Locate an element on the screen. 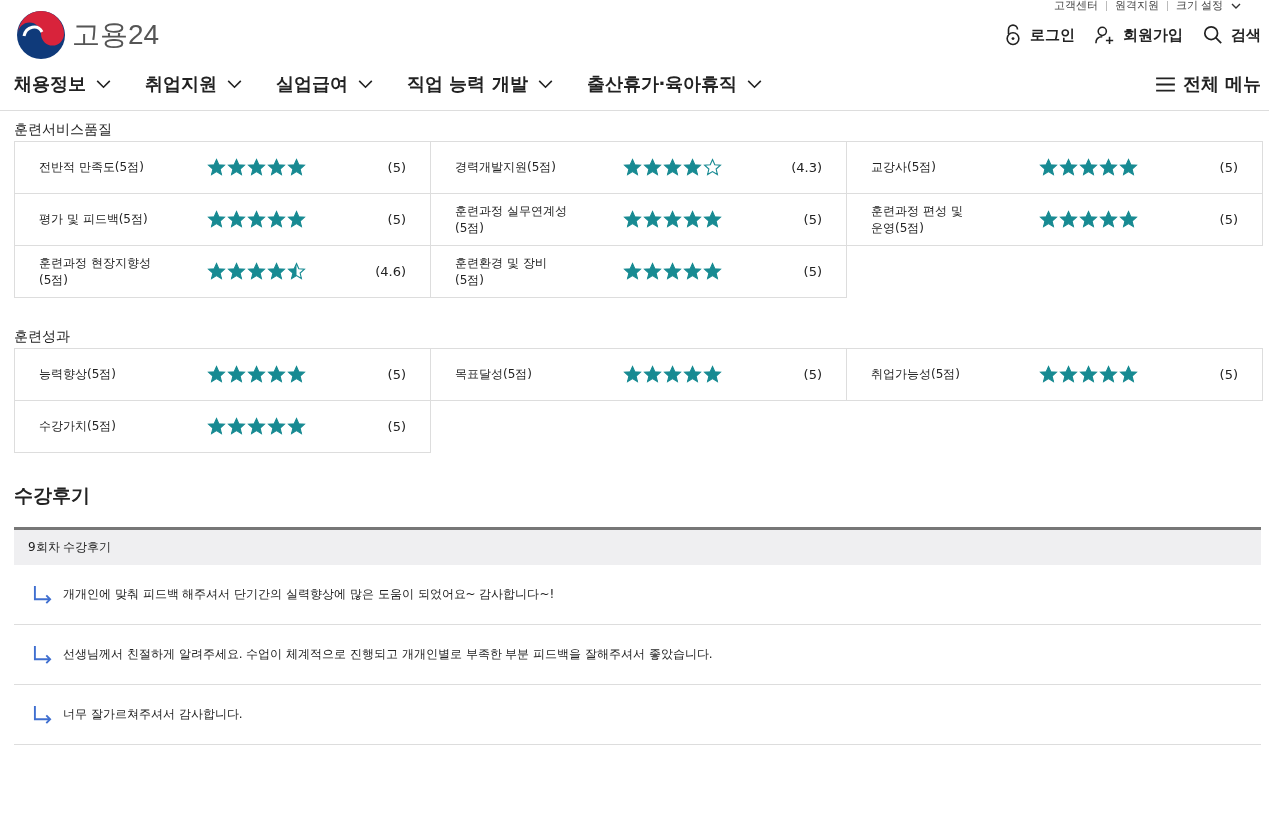 Image resolution: width=1269 pixels, height=814 pixels. nav-menu-item: 실업급여 is located at coordinates (324, 84).